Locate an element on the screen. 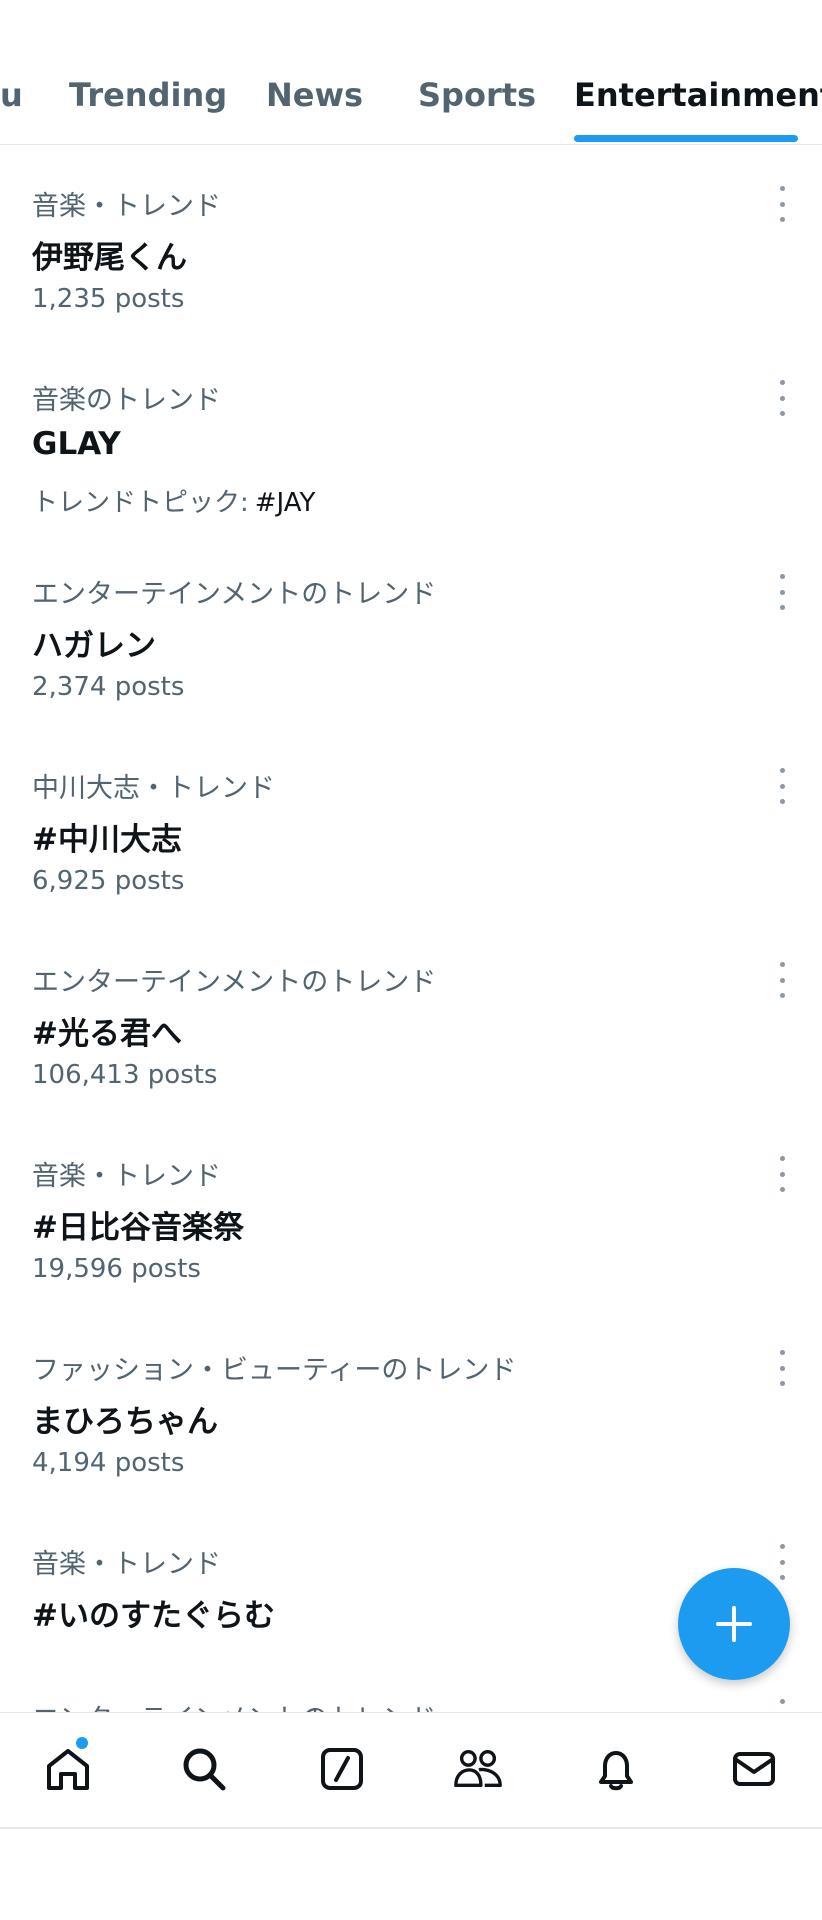 The width and height of the screenshot is (822, 1920). unread-dot is located at coordinates (82, 1743).